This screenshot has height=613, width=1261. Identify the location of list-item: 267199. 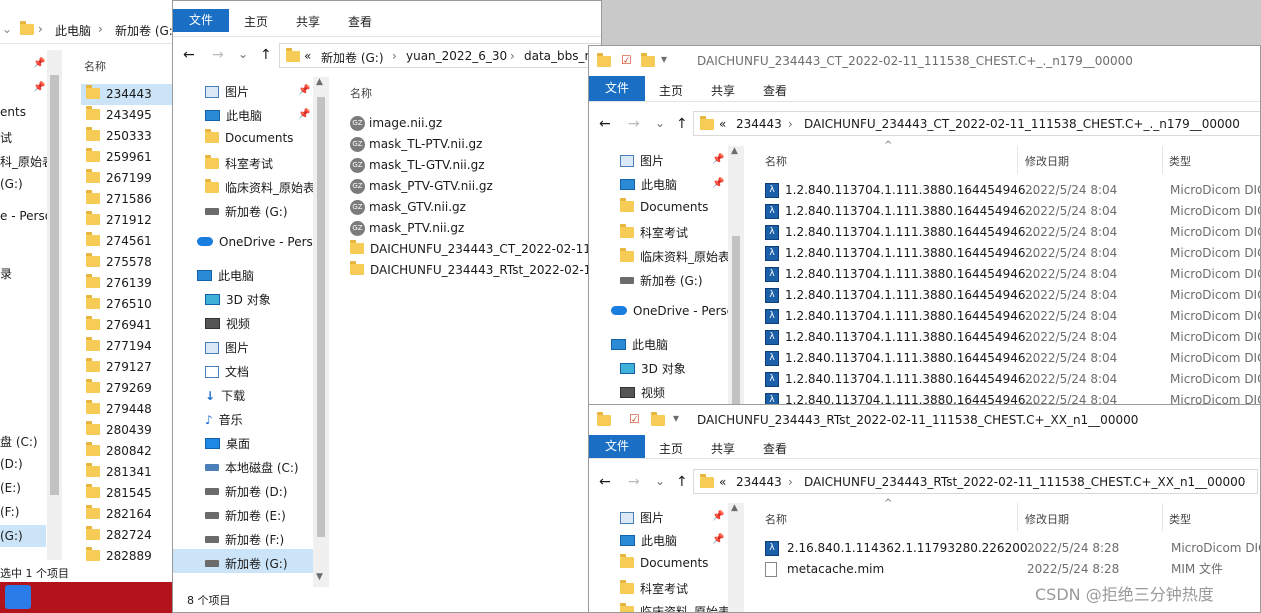
(127, 178).